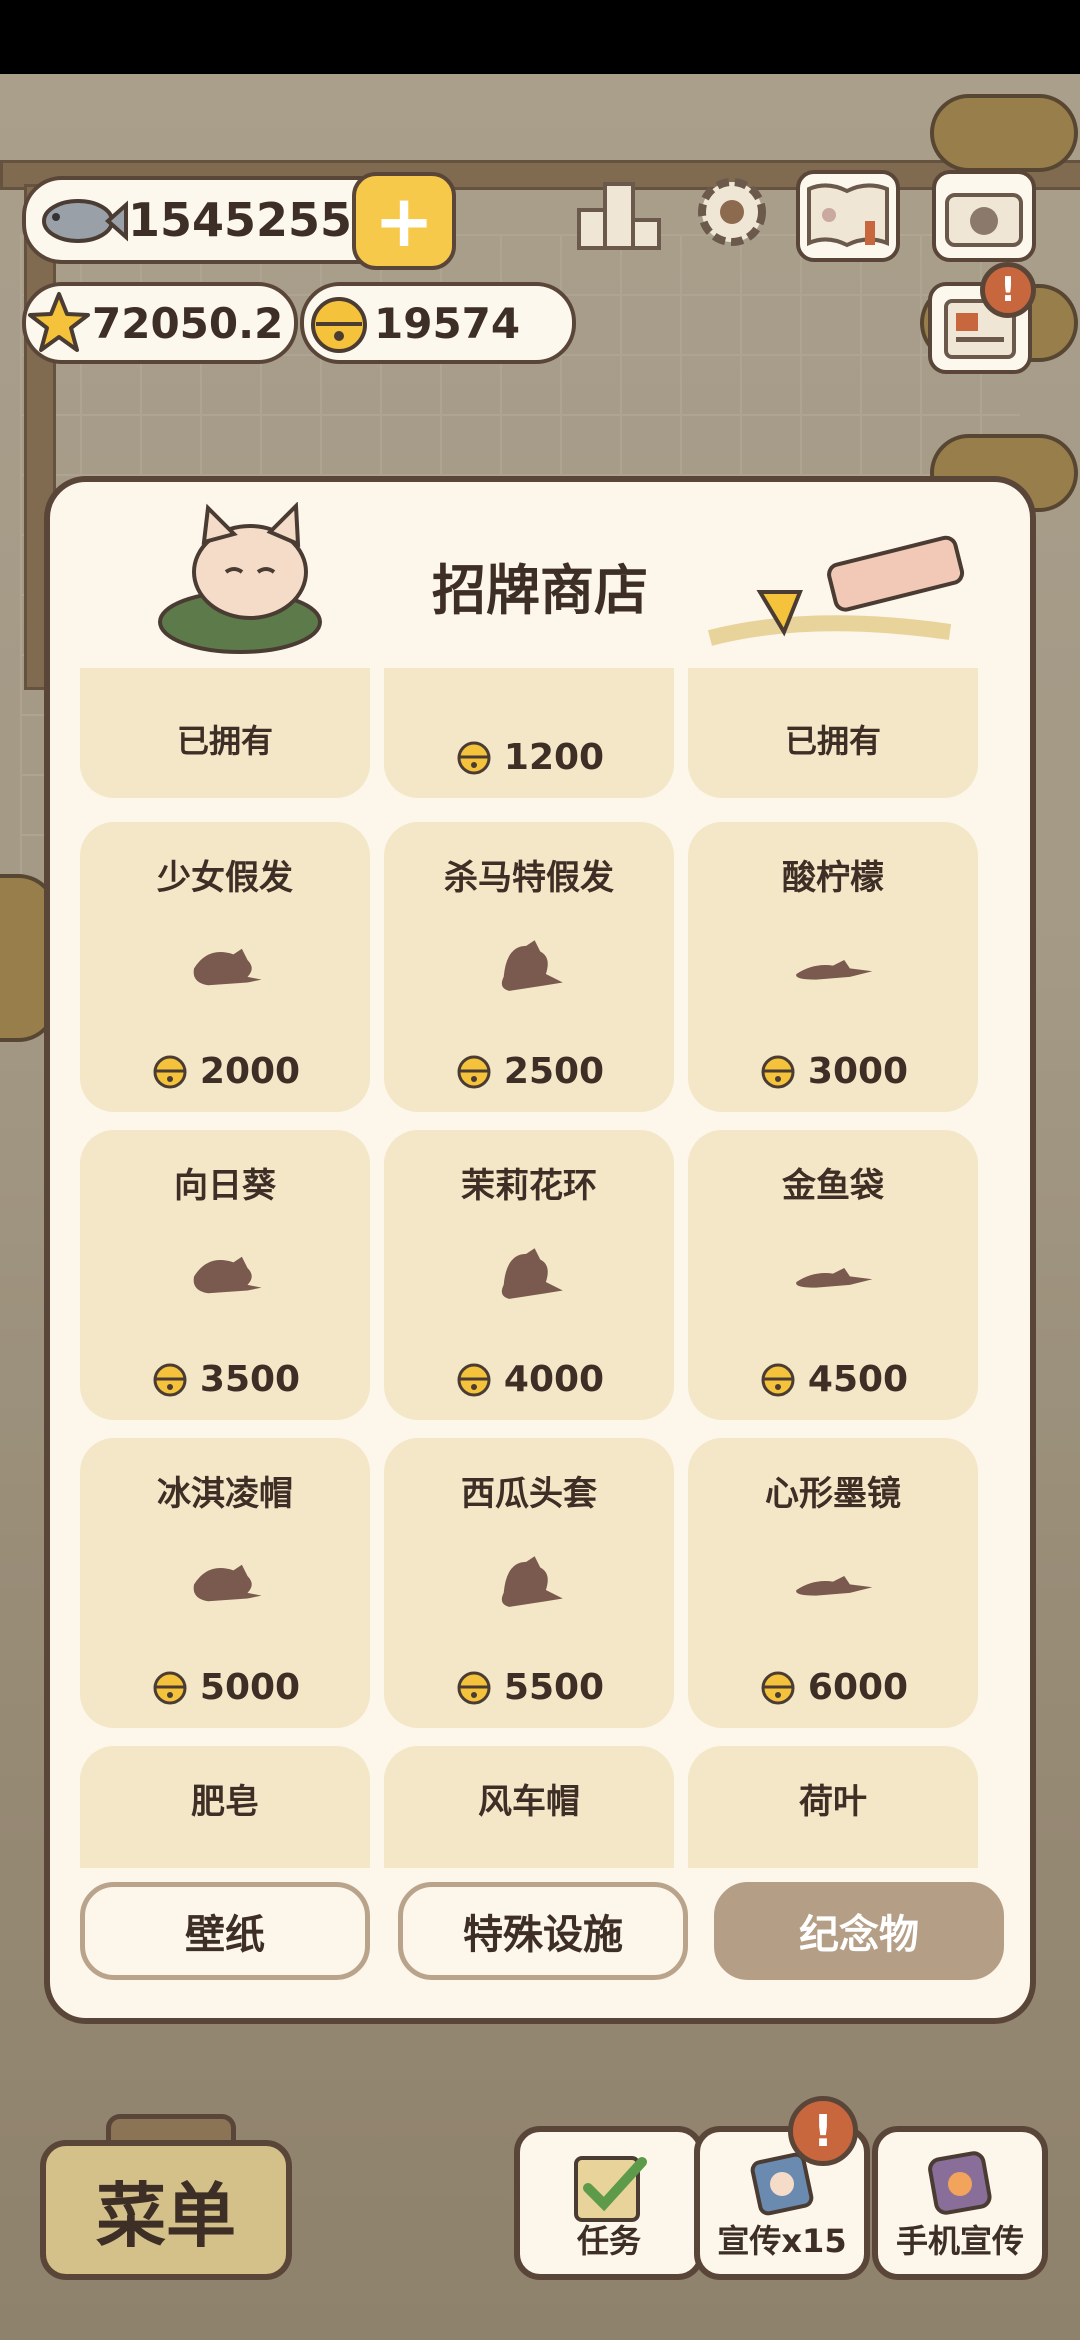 The width and height of the screenshot is (1080, 2340). I want to click on item-card: 荷叶, so click(833, 1807).